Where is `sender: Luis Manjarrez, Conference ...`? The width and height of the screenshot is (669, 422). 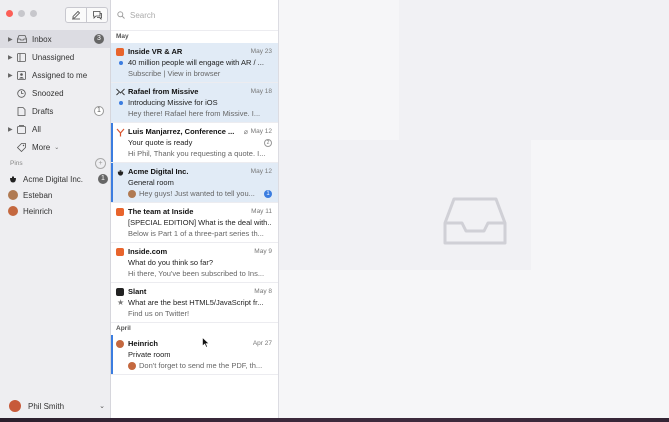
sender: Luis Manjarrez, Conference ... is located at coordinates (181, 131).